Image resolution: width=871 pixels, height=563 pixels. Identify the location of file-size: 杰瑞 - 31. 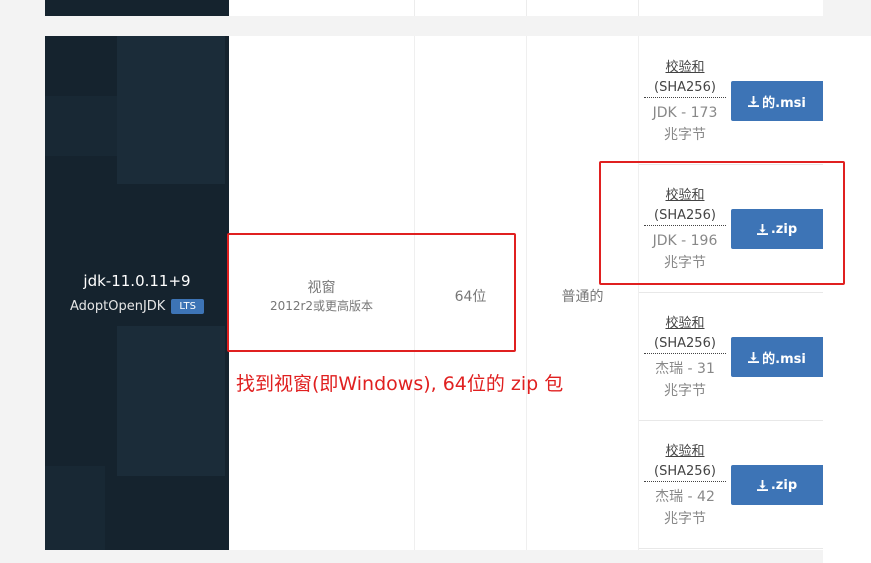
(685, 369).